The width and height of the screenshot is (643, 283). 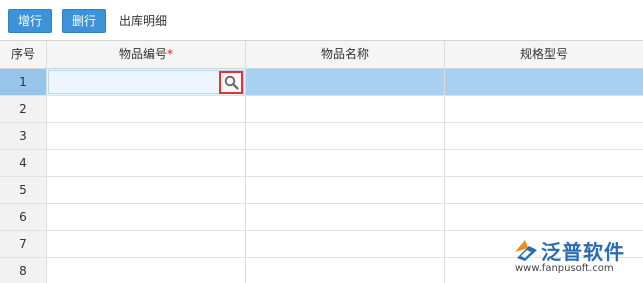 What do you see at coordinates (526, 250) in the screenshot?
I see `brand-logo-icon` at bounding box center [526, 250].